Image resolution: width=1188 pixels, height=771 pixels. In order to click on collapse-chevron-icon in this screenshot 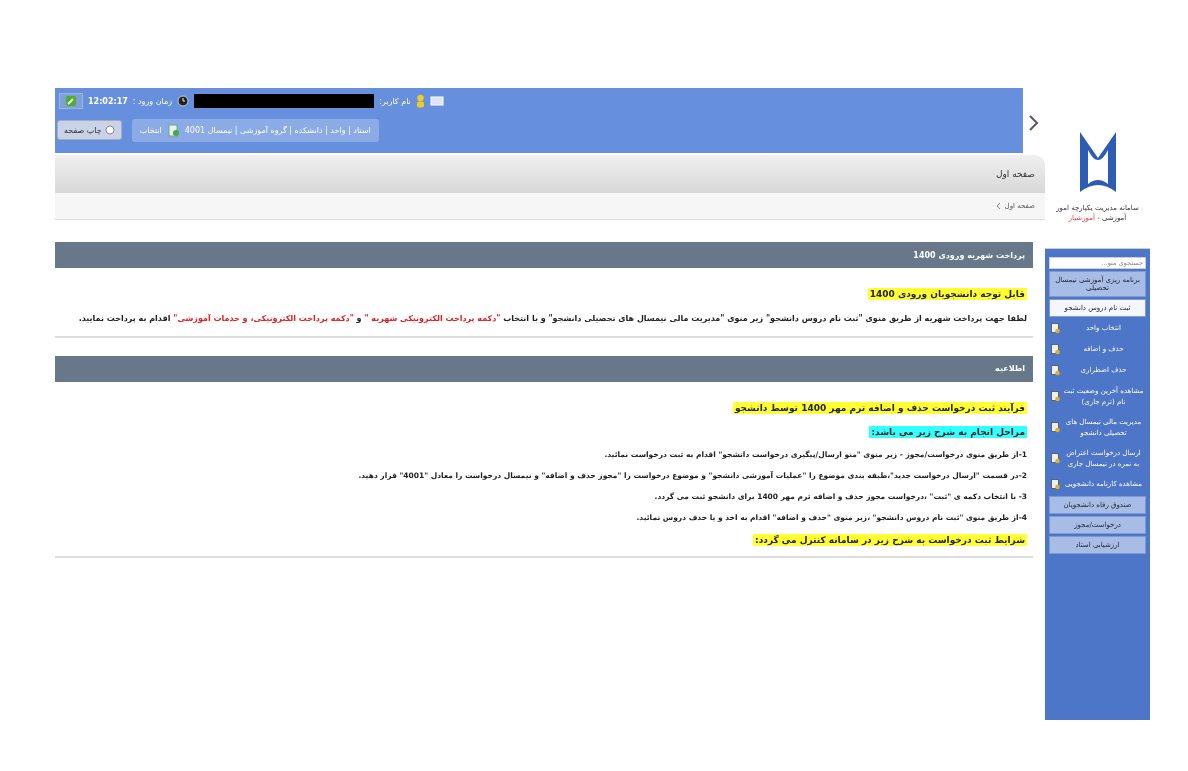, I will do `click(1034, 123)`.